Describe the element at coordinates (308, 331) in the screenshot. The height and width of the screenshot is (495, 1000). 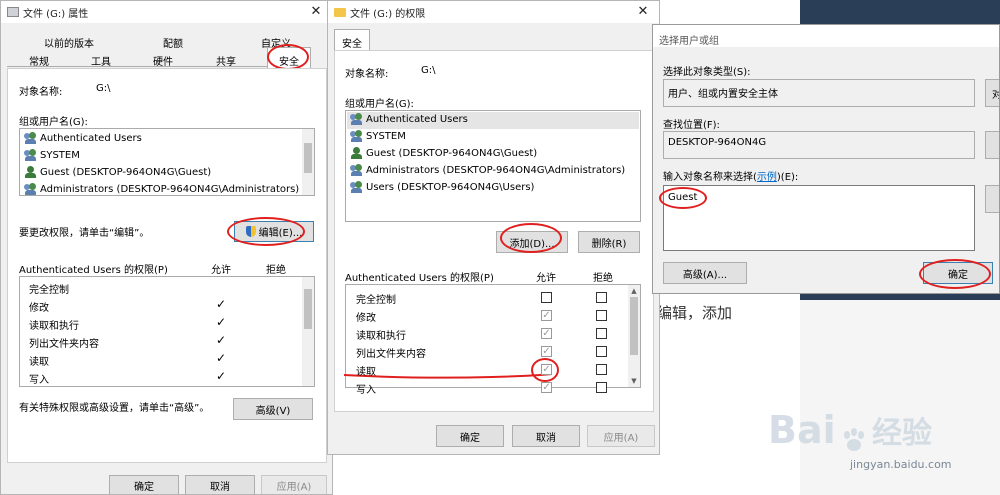
I see `permissions-scrollbar` at that location.